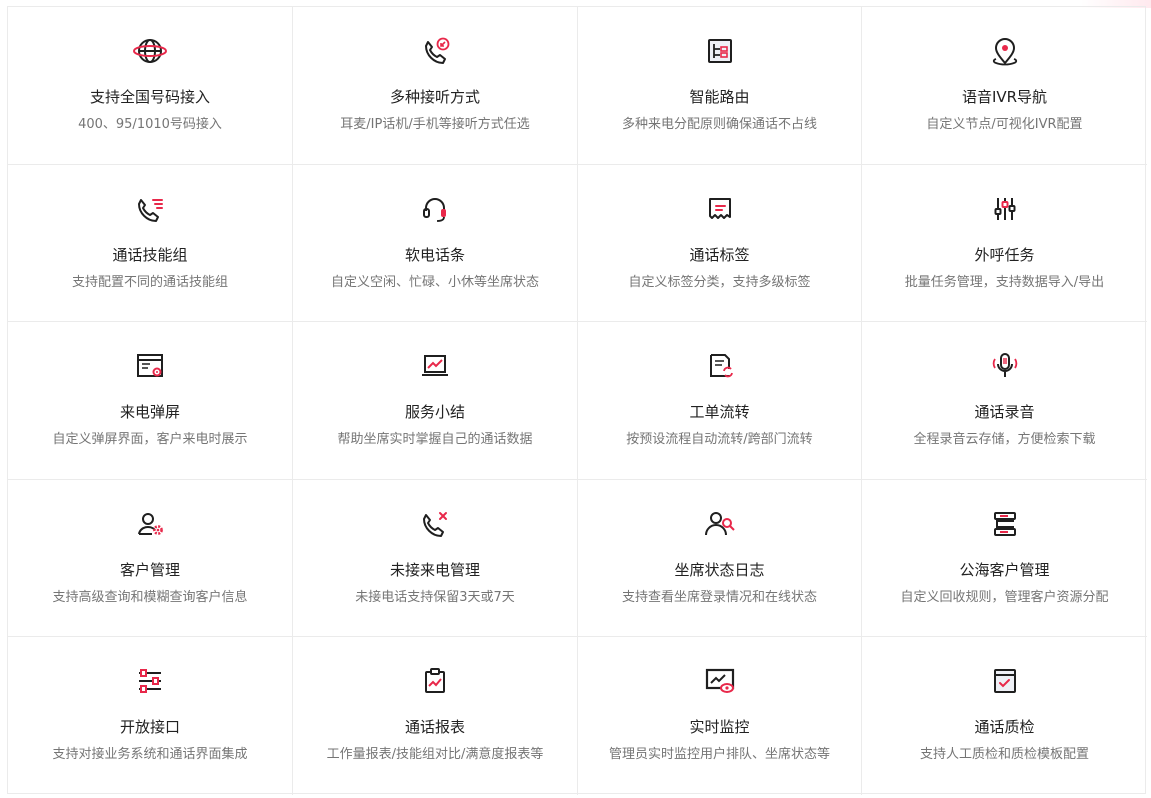 The image size is (1151, 798). Describe the element at coordinates (150, 597) in the screenshot. I see `feature-description: 支持高级查询和模糊查询客户信息` at that location.